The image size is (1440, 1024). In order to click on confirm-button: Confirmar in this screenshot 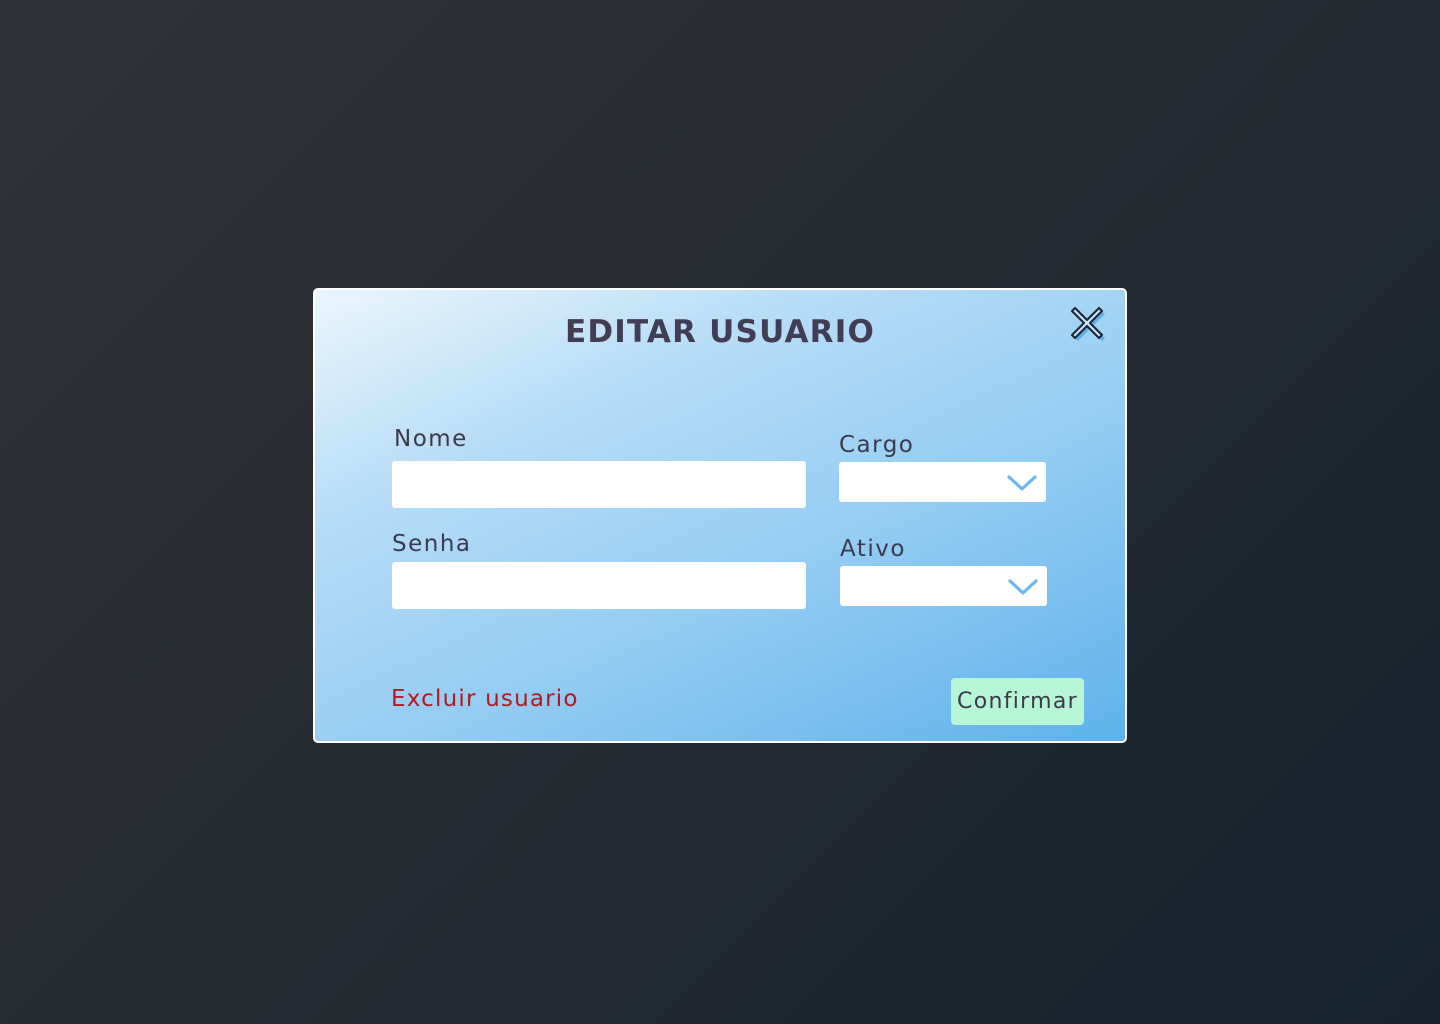, I will do `click(1017, 701)`.